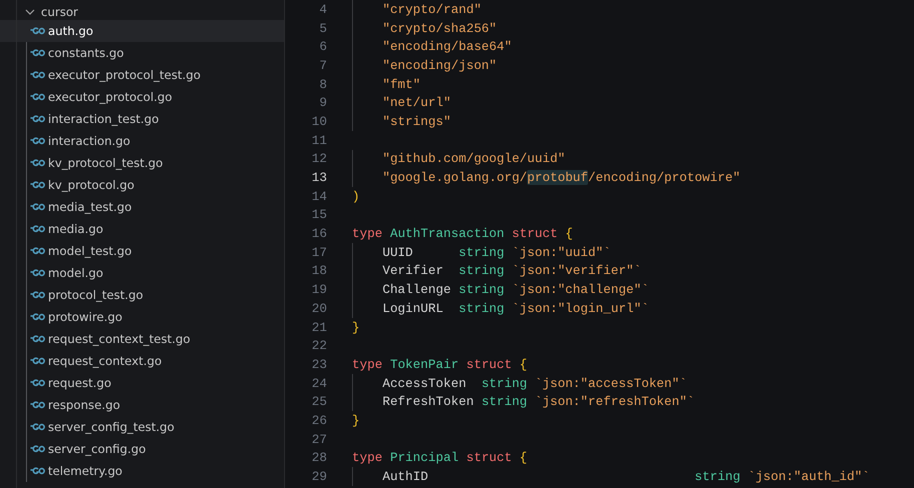 The height and width of the screenshot is (488, 914). What do you see at coordinates (318, 346) in the screenshot?
I see `line-number: 22` at bounding box center [318, 346].